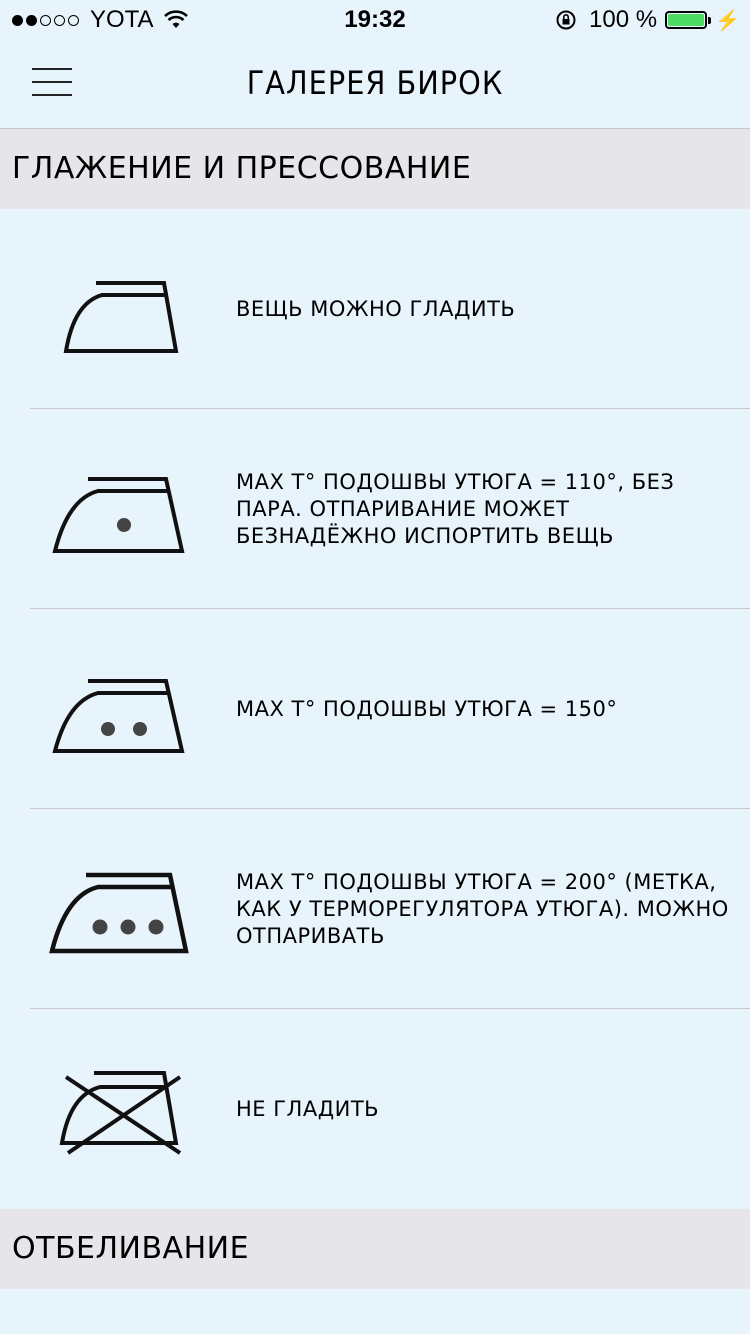 The image size is (750, 1334). What do you see at coordinates (242, 168) in the screenshot?
I see `section-title: ГЛАЖЕНИЕ И ПРЕССОВАНИЕ` at bounding box center [242, 168].